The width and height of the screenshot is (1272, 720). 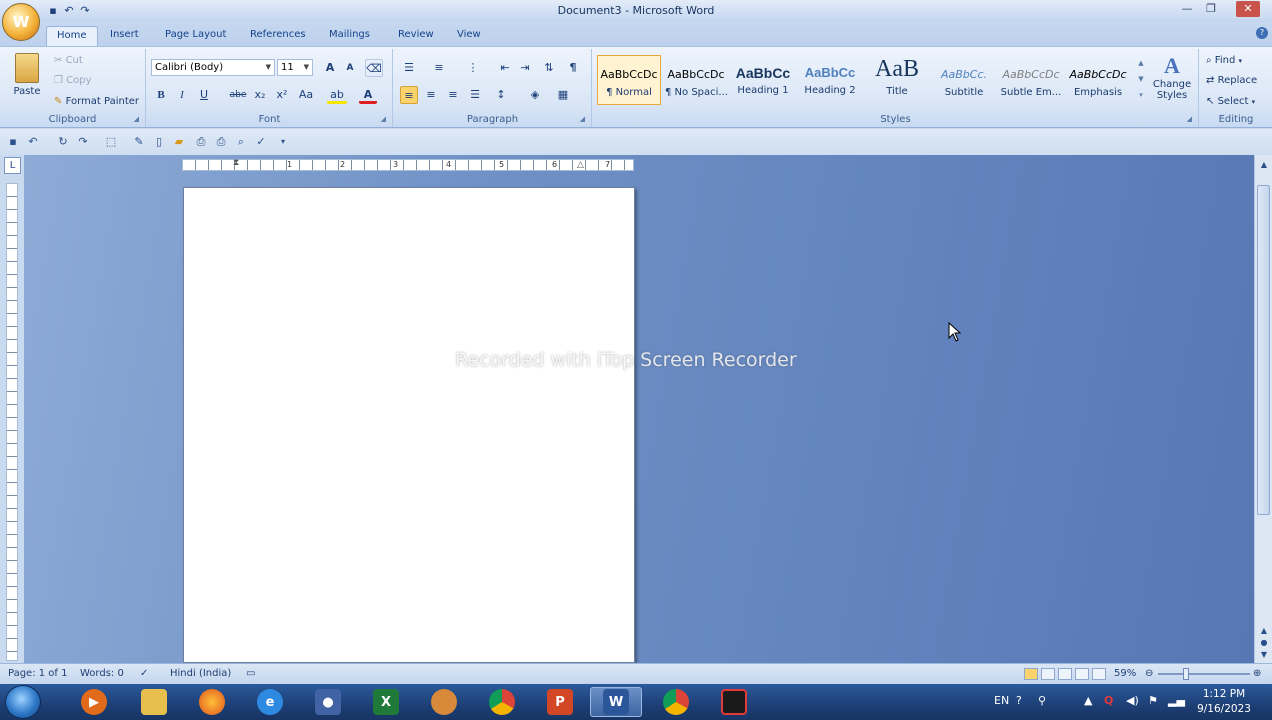 I want to click on taskbar-chrome, so click(x=502, y=702).